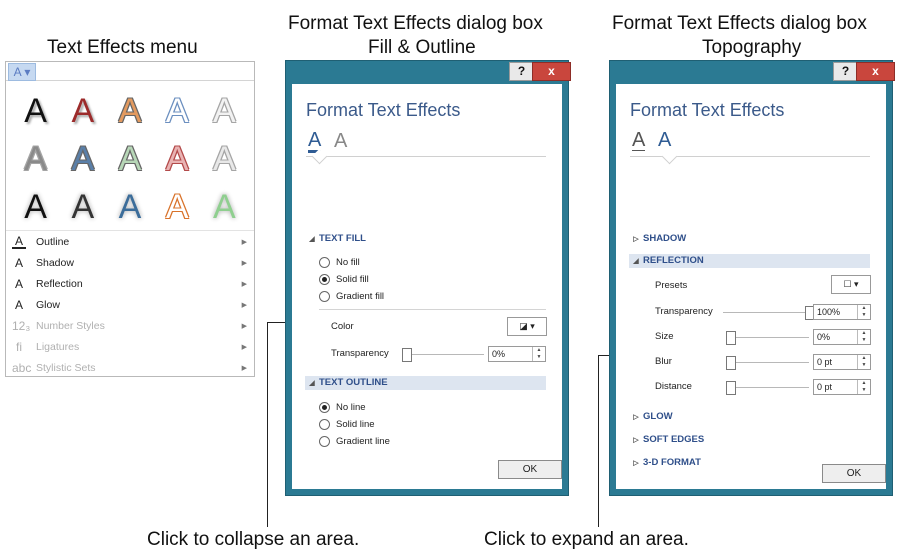  I want to click on size-slider-thumb, so click(731, 338).